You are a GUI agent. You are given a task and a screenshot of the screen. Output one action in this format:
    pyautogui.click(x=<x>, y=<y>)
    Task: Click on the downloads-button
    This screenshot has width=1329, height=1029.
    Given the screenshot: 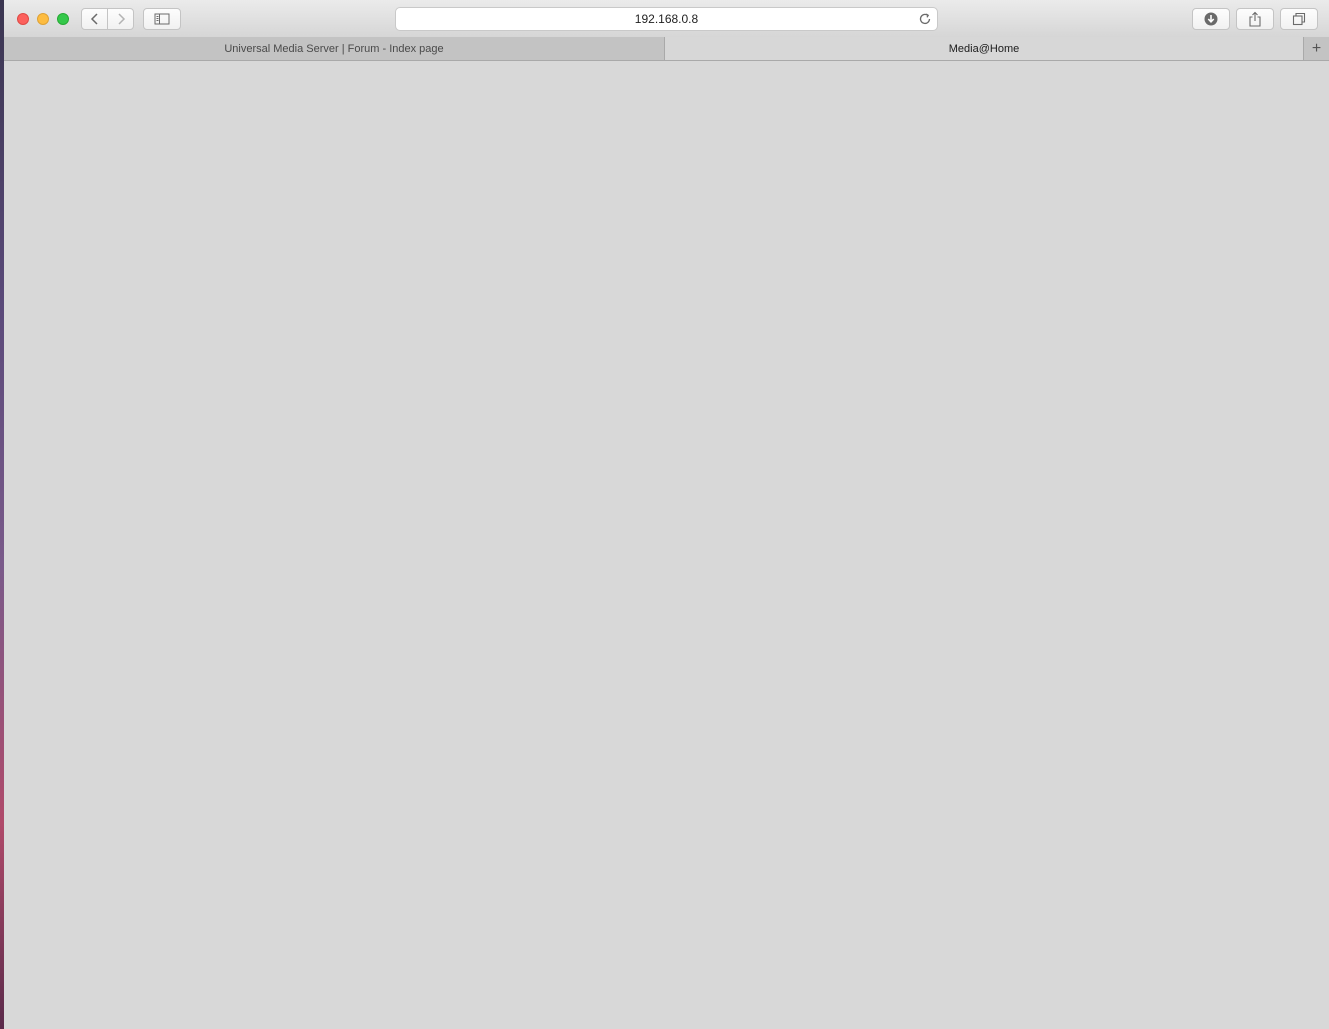 What is the action you would take?
    pyautogui.click(x=1211, y=19)
    